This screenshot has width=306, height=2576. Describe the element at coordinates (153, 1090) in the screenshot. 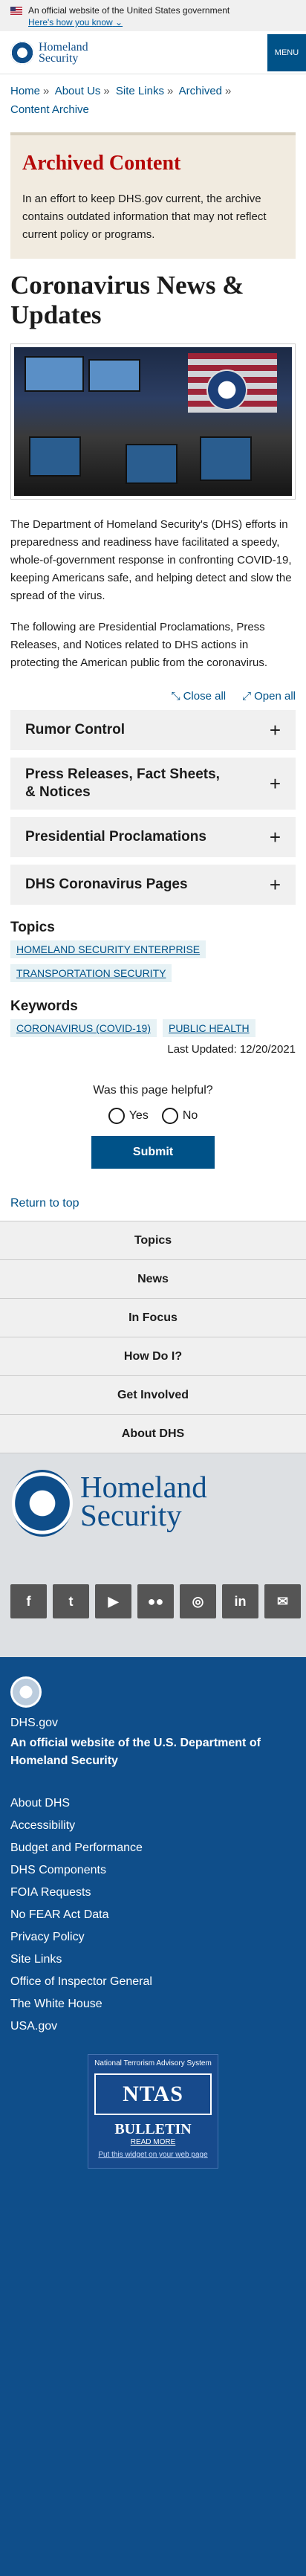

I see `feedback-question: Was this page helpful?` at that location.